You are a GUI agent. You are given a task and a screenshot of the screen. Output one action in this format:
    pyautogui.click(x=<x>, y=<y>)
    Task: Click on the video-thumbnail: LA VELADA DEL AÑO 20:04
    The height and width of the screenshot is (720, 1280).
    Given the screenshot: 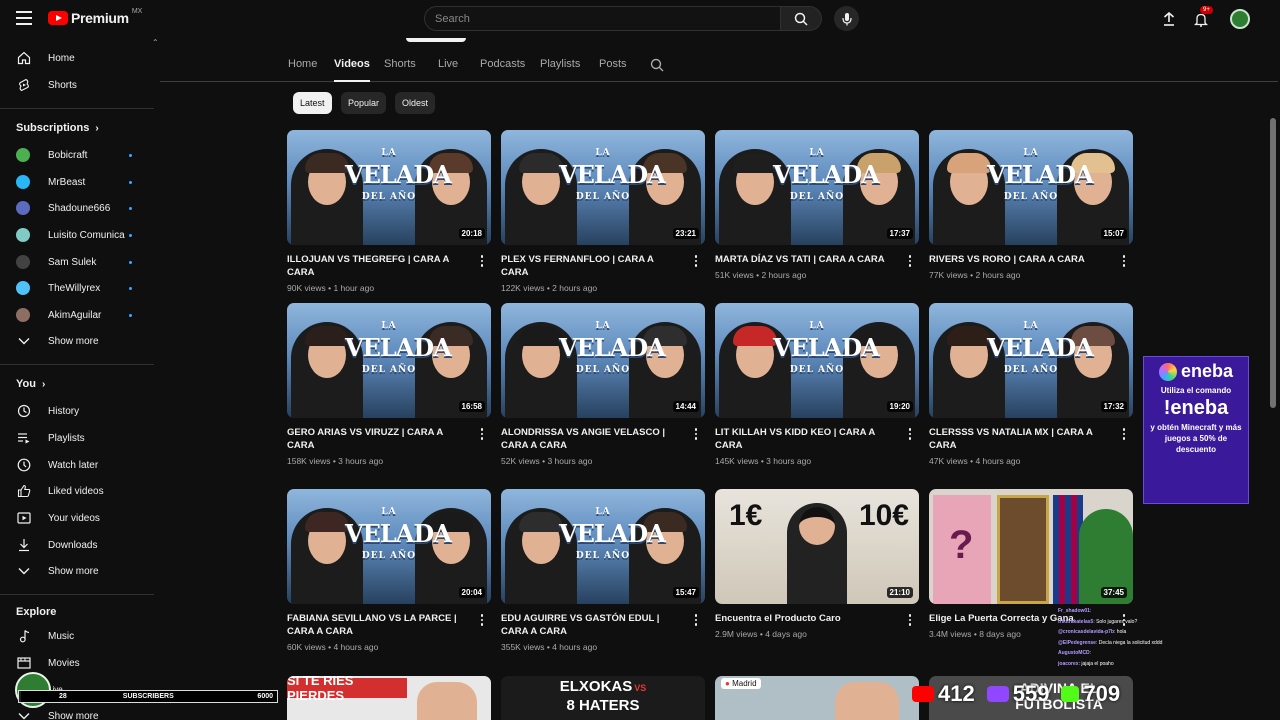 What is the action you would take?
    pyautogui.click(x=389, y=546)
    